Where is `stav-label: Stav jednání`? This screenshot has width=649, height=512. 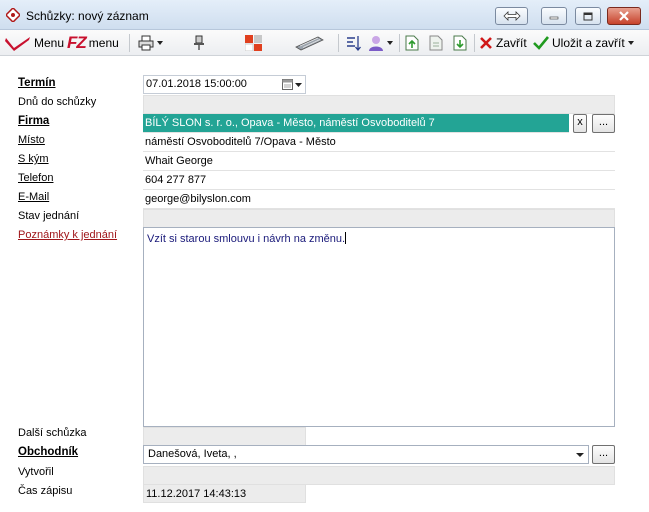
stav-label: Stav jednání is located at coordinates (49, 216).